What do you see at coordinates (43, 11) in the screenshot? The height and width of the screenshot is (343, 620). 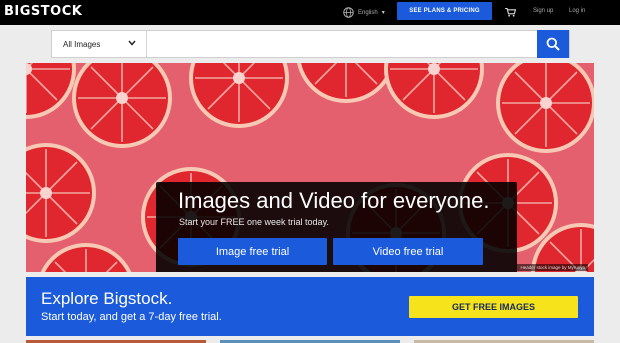 I see `bigstock-logo: BIGSTOCK` at bounding box center [43, 11].